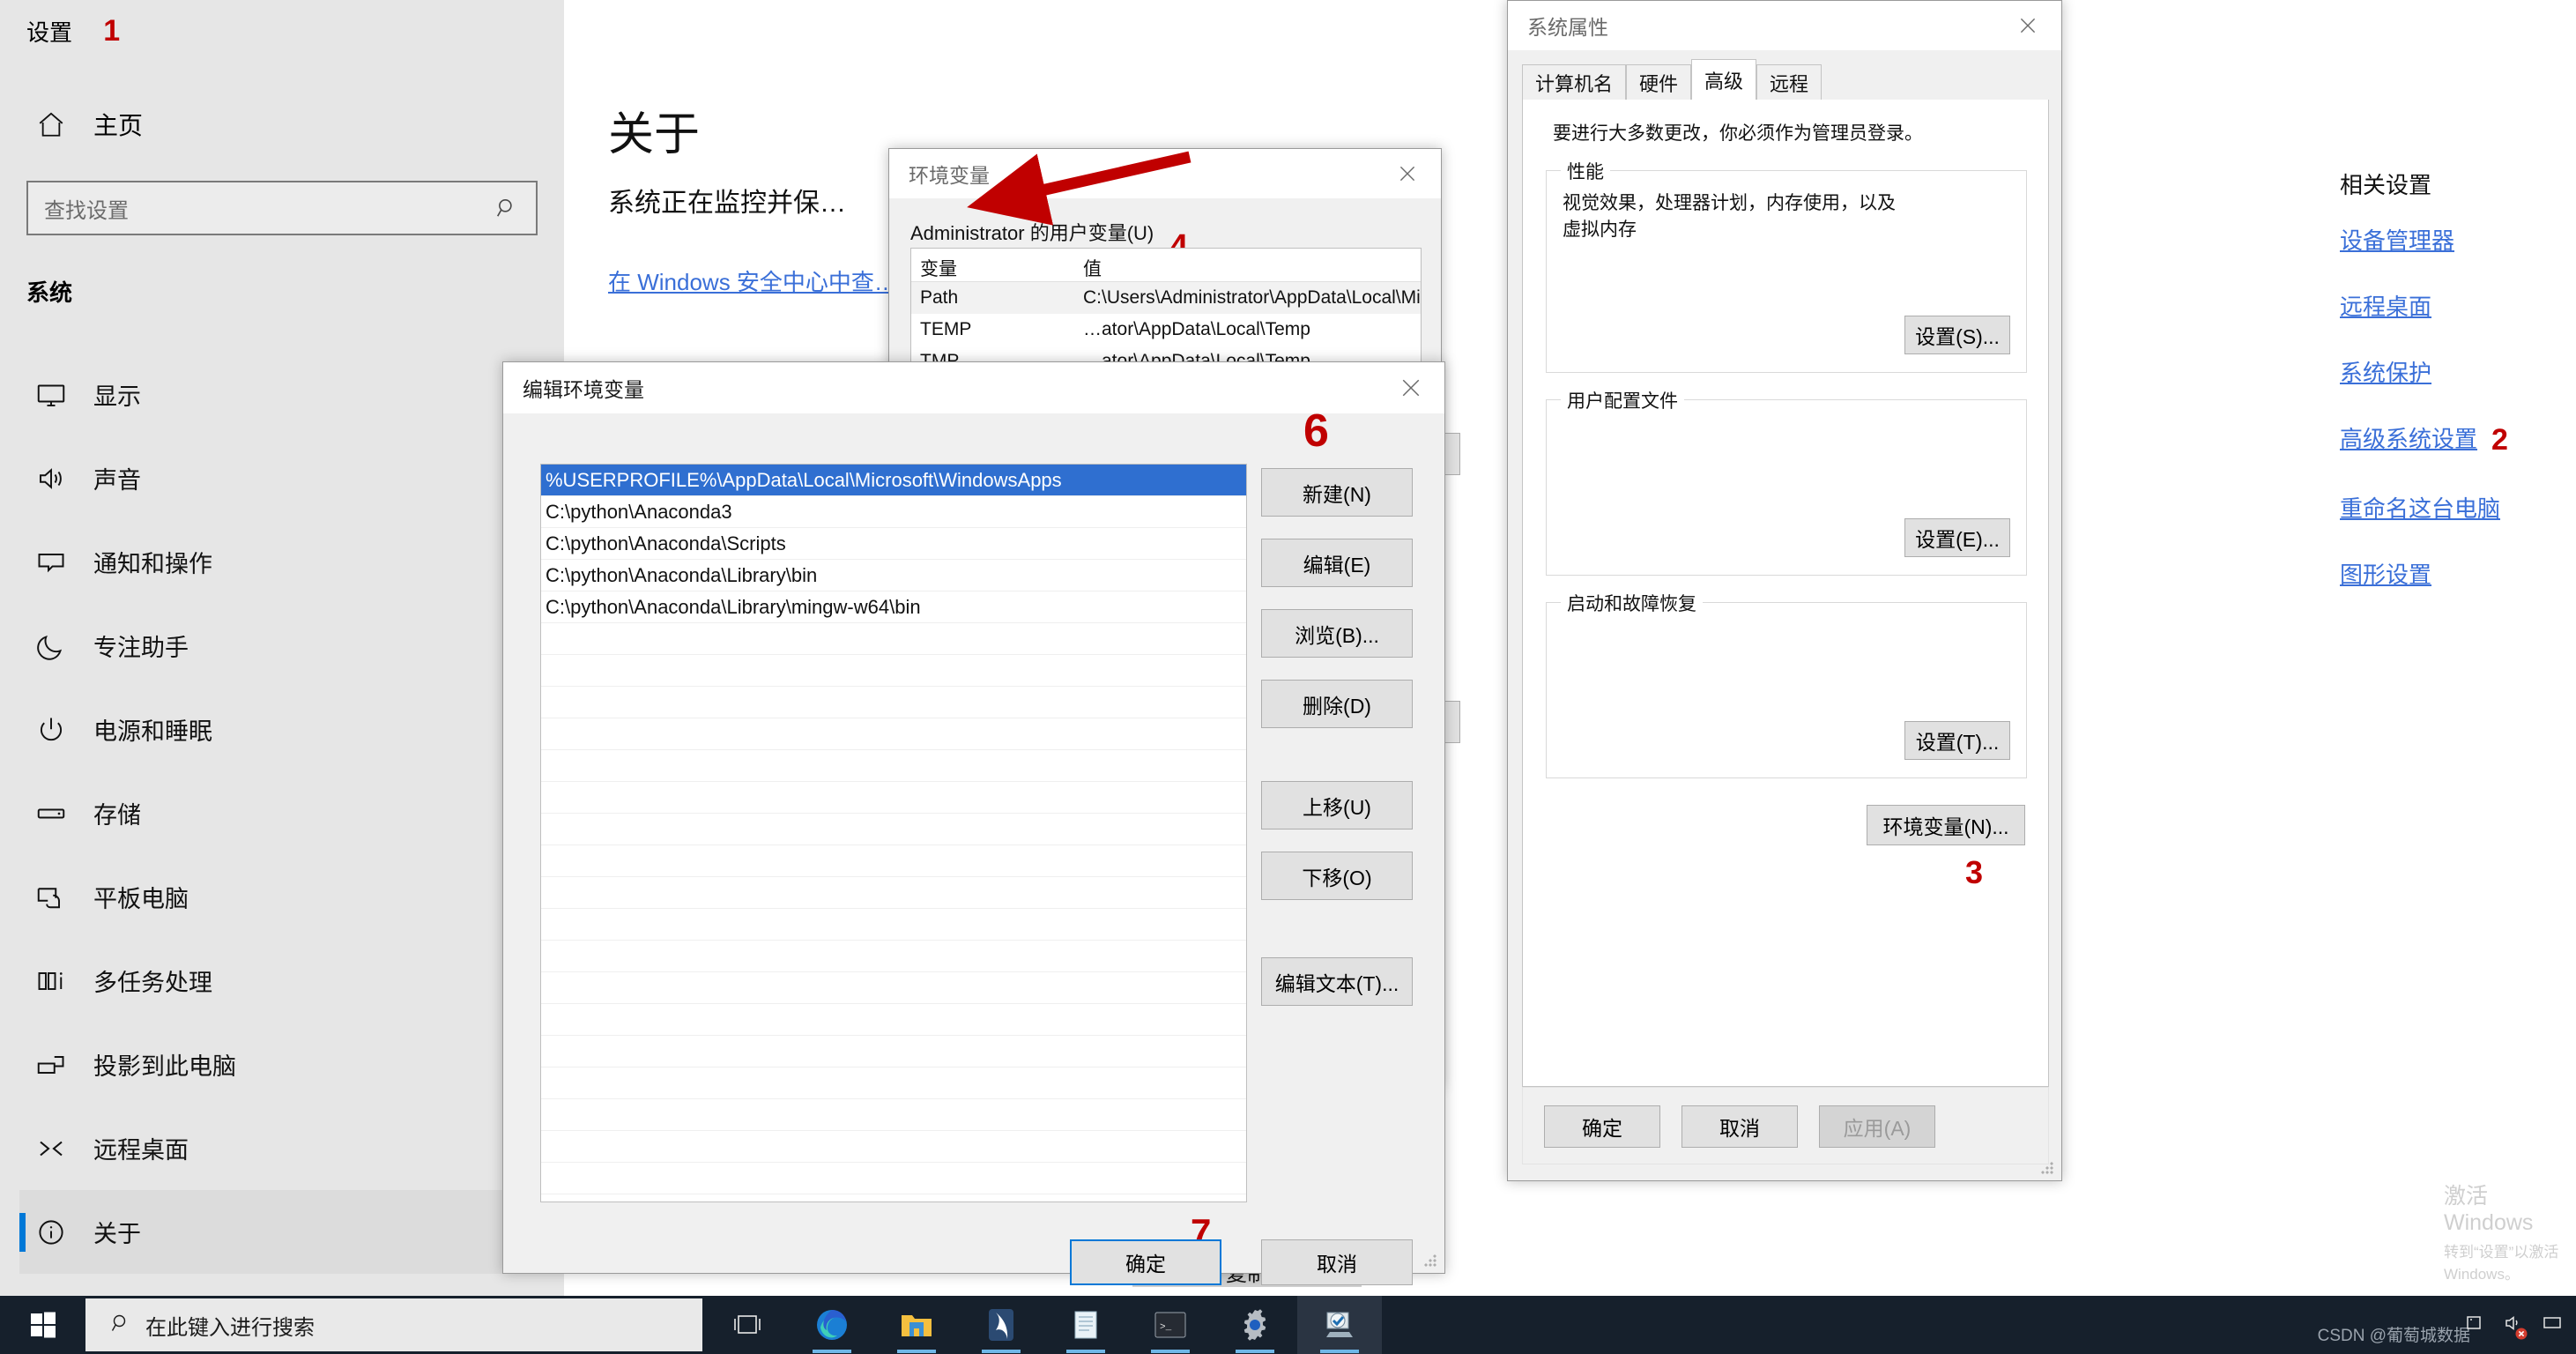 Image resolution: width=2576 pixels, height=1354 pixels. I want to click on sidebar-item-about: 关于, so click(283, 1232).